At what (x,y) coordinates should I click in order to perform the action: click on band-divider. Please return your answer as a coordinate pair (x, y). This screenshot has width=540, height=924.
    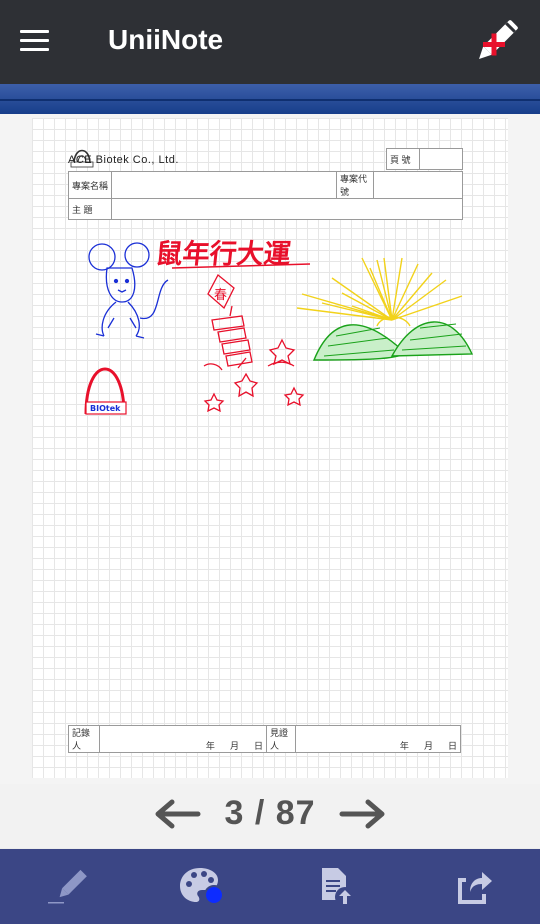
    Looking at the image, I should click on (270, 100).